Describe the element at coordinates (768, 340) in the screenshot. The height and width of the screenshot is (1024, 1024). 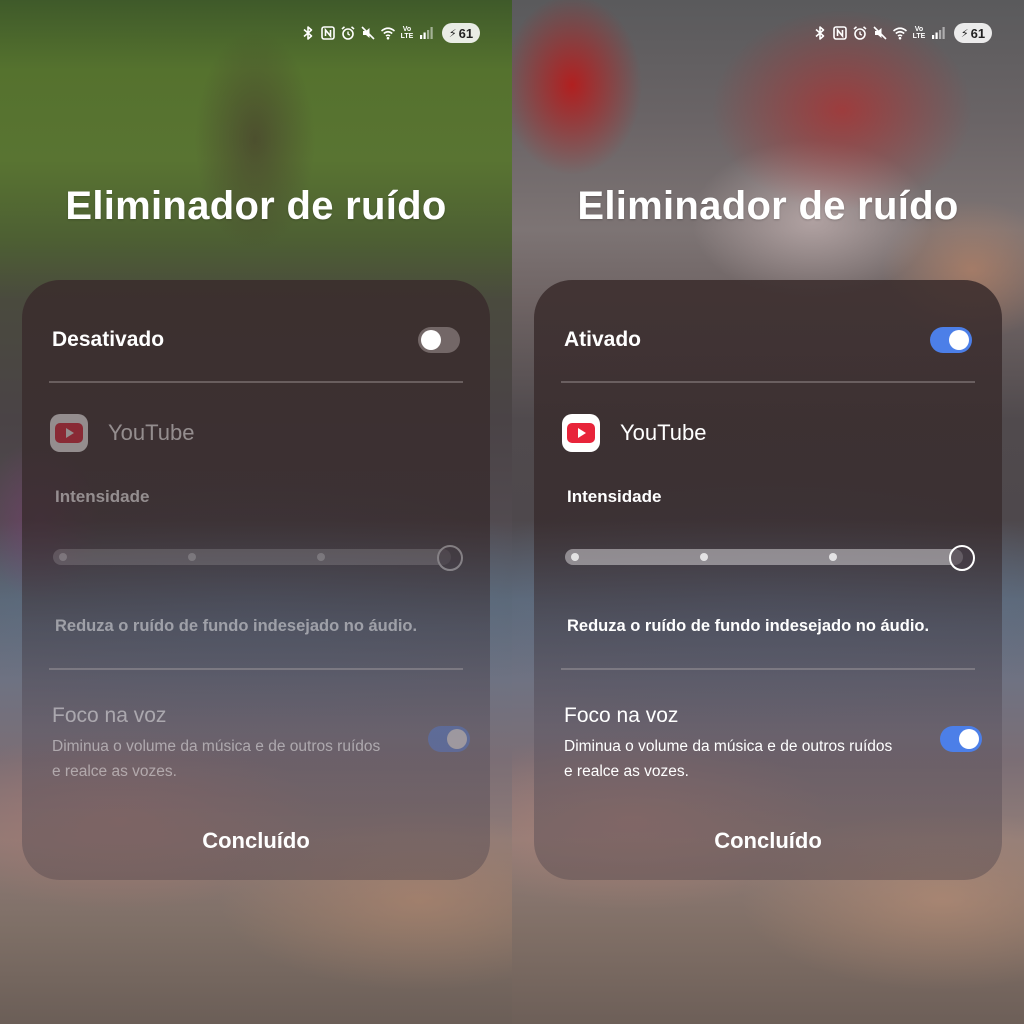
I see `noise-cancel-toggle-row: Ativado` at that location.